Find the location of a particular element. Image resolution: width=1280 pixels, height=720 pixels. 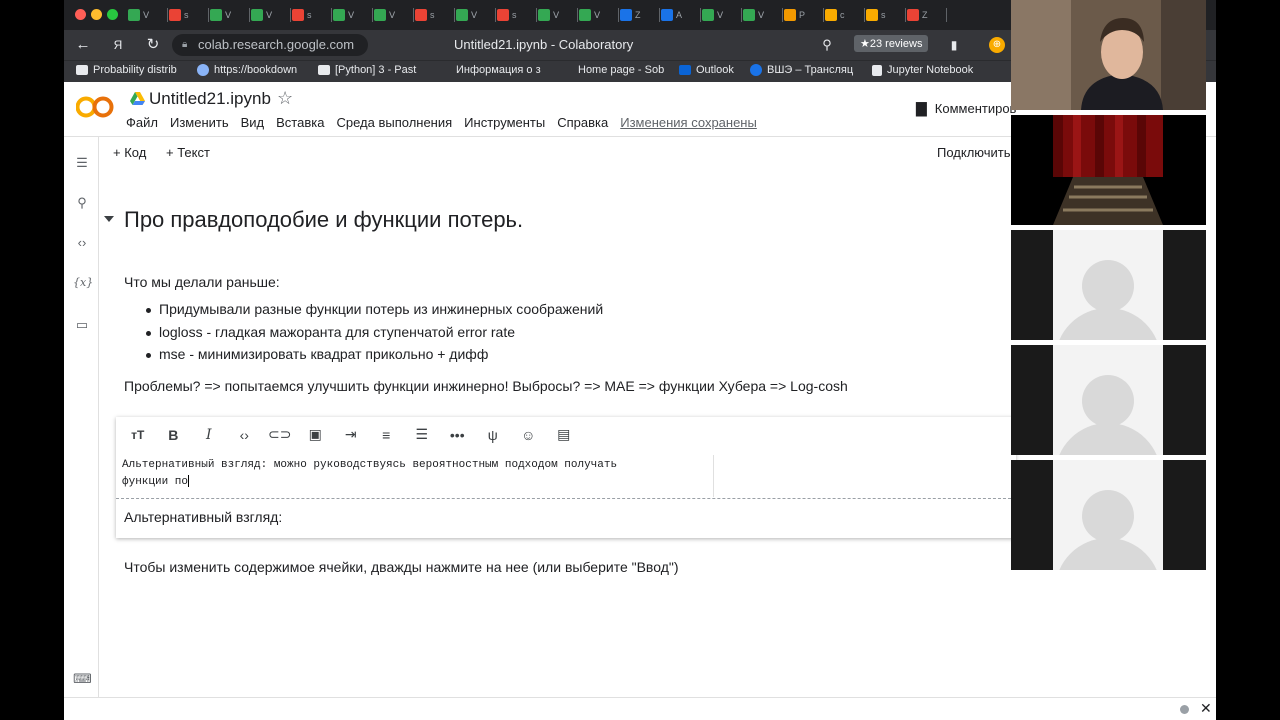

star-icon: ☆ is located at coordinates (285, 98).